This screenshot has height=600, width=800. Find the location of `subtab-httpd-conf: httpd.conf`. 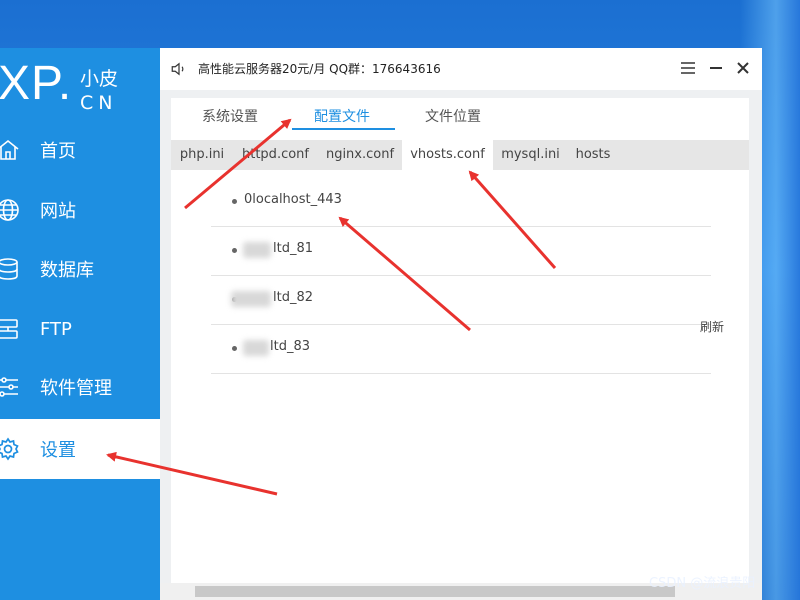

subtab-httpd-conf: httpd.conf is located at coordinates (275, 155).